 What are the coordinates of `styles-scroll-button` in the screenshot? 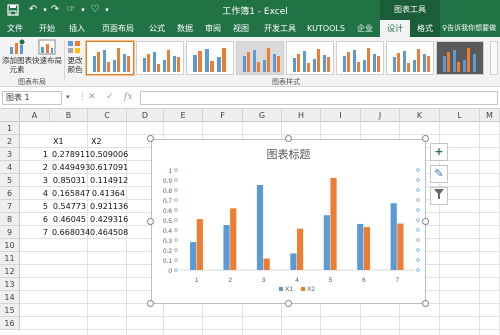 It's located at (494, 58).